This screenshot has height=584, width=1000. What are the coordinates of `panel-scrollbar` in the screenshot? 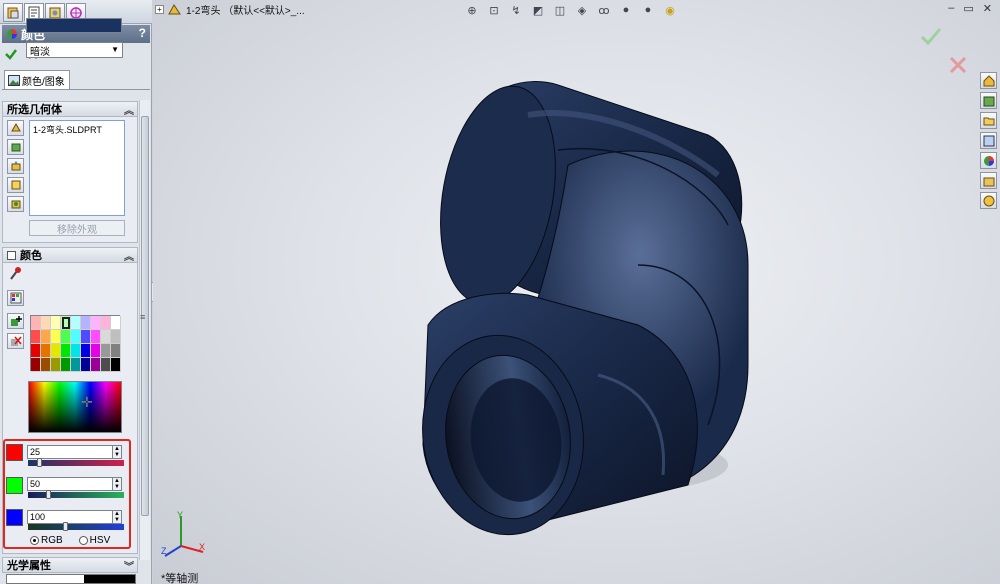 It's located at (144, 330).